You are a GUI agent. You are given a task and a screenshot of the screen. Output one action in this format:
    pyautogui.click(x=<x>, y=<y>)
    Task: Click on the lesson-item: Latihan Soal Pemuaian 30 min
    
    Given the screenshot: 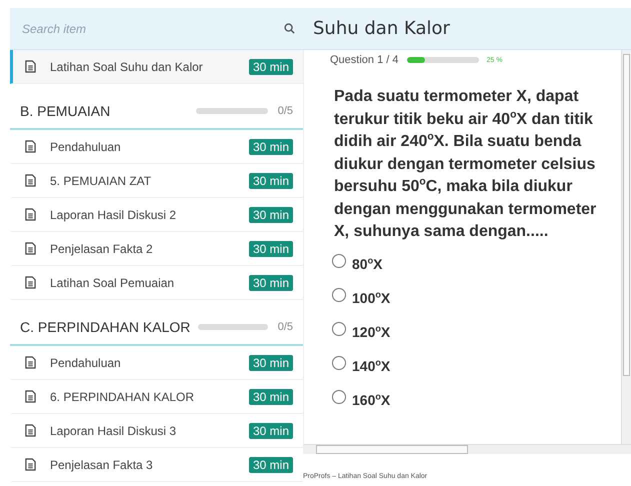 What is the action you would take?
    pyautogui.click(x=156, y=283)
    